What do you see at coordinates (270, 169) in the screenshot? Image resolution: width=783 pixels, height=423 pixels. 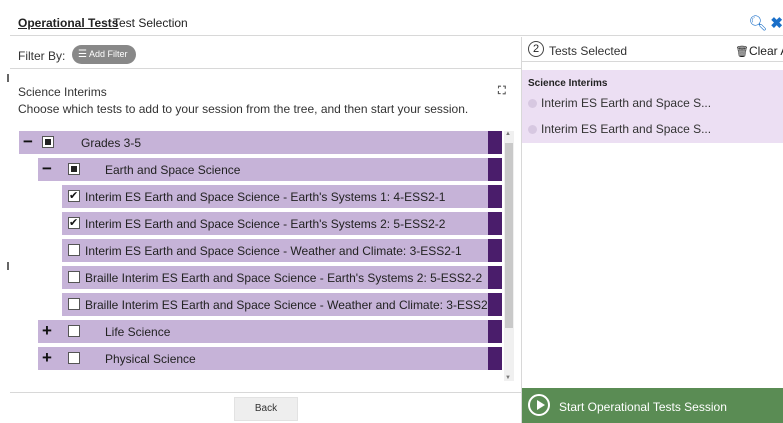 I see `tree-row: − Earth and Space Science` at bounding box center [270, 169].